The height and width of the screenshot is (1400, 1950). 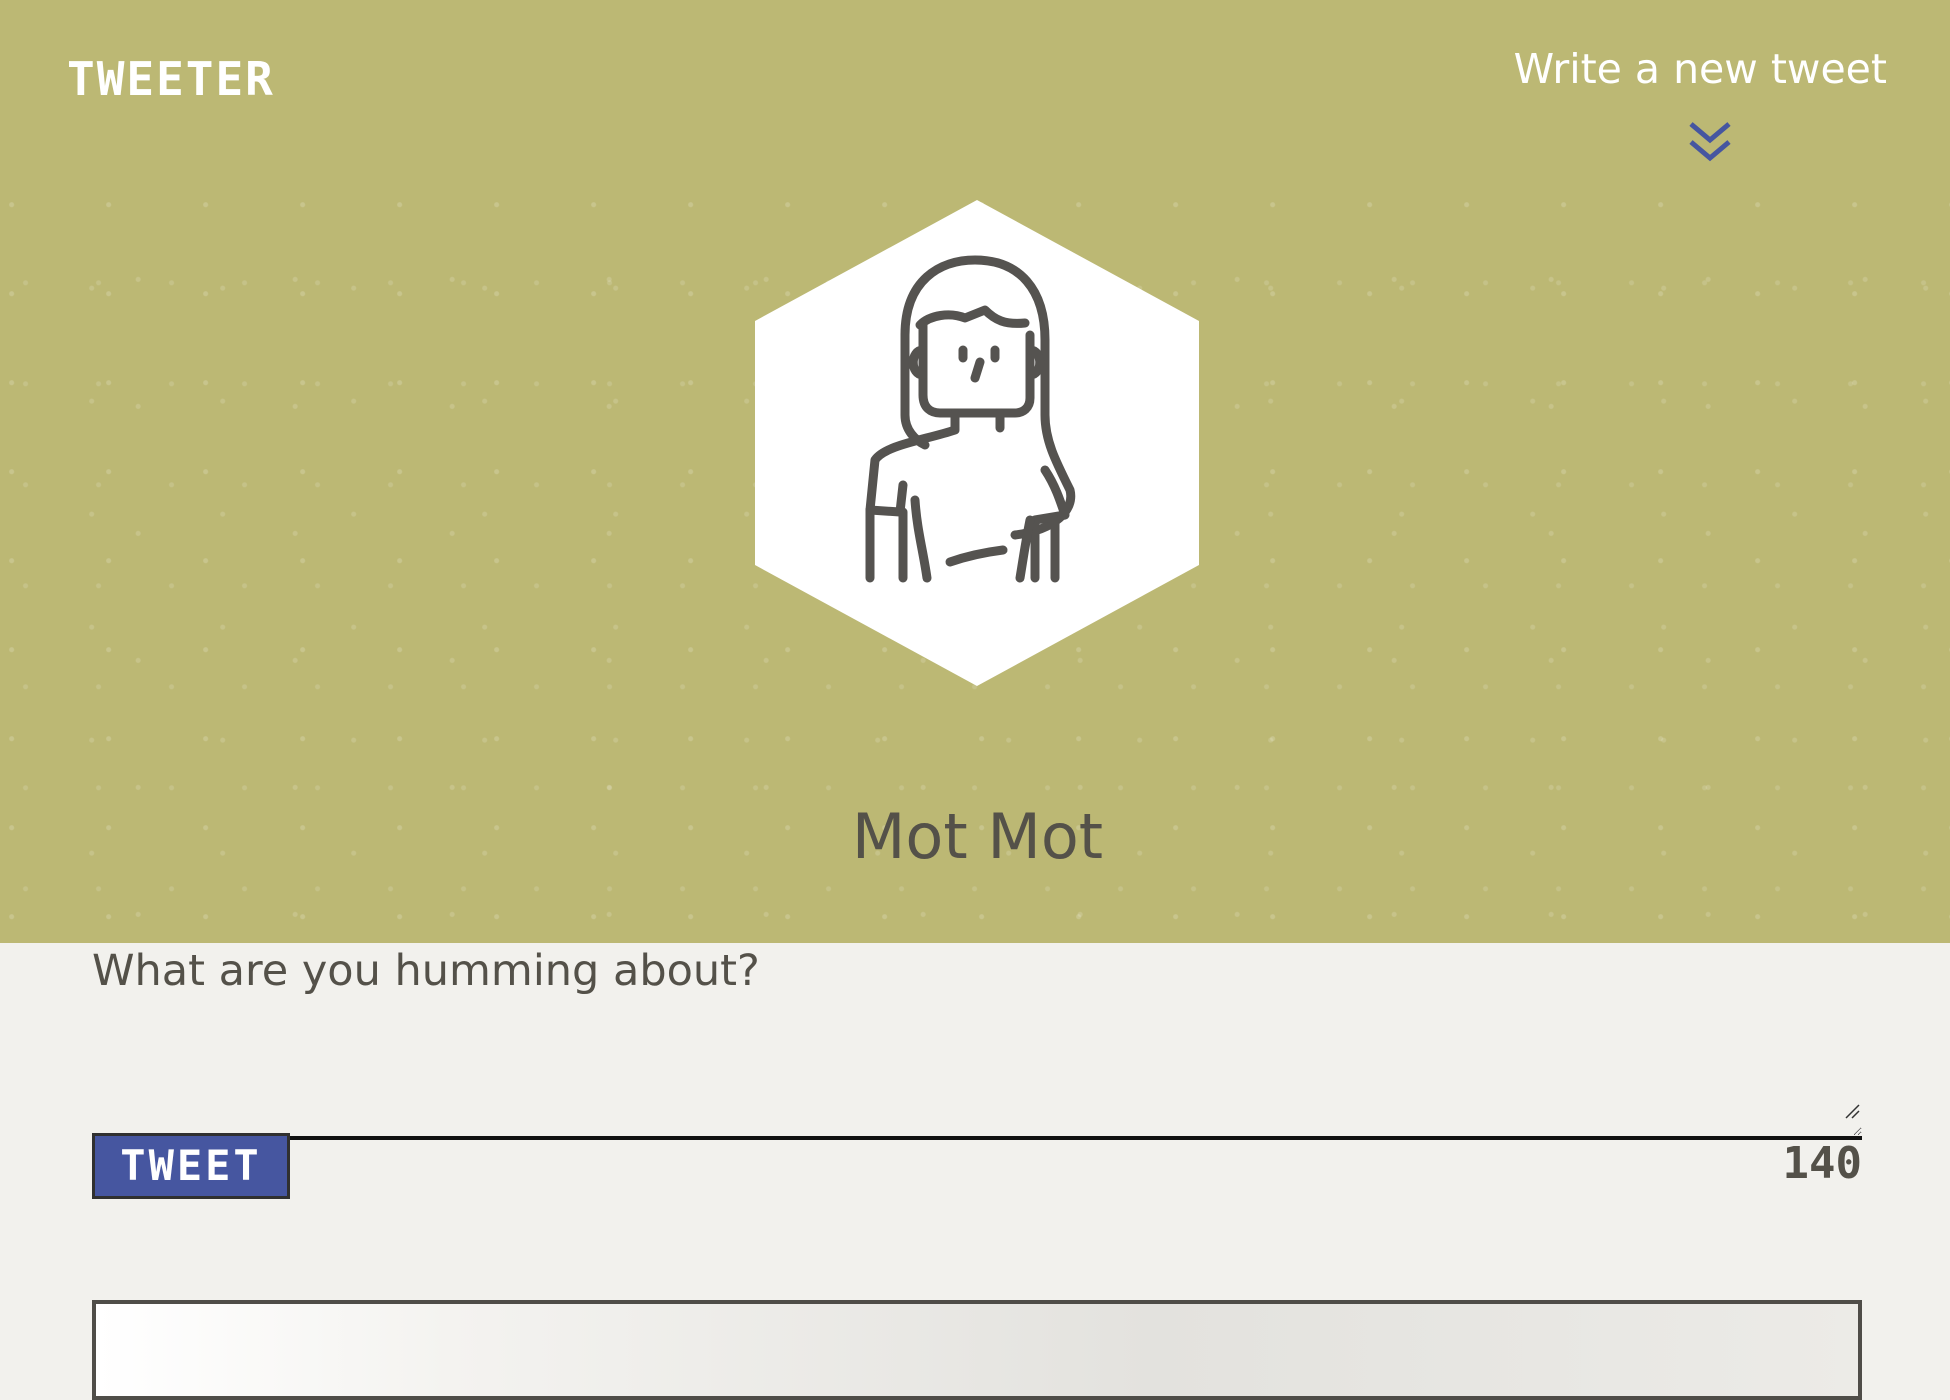 What do you see at coordinates (977, 1350) in the screenshot?
I see `tweet-card` at bounding box center [977, 1350].